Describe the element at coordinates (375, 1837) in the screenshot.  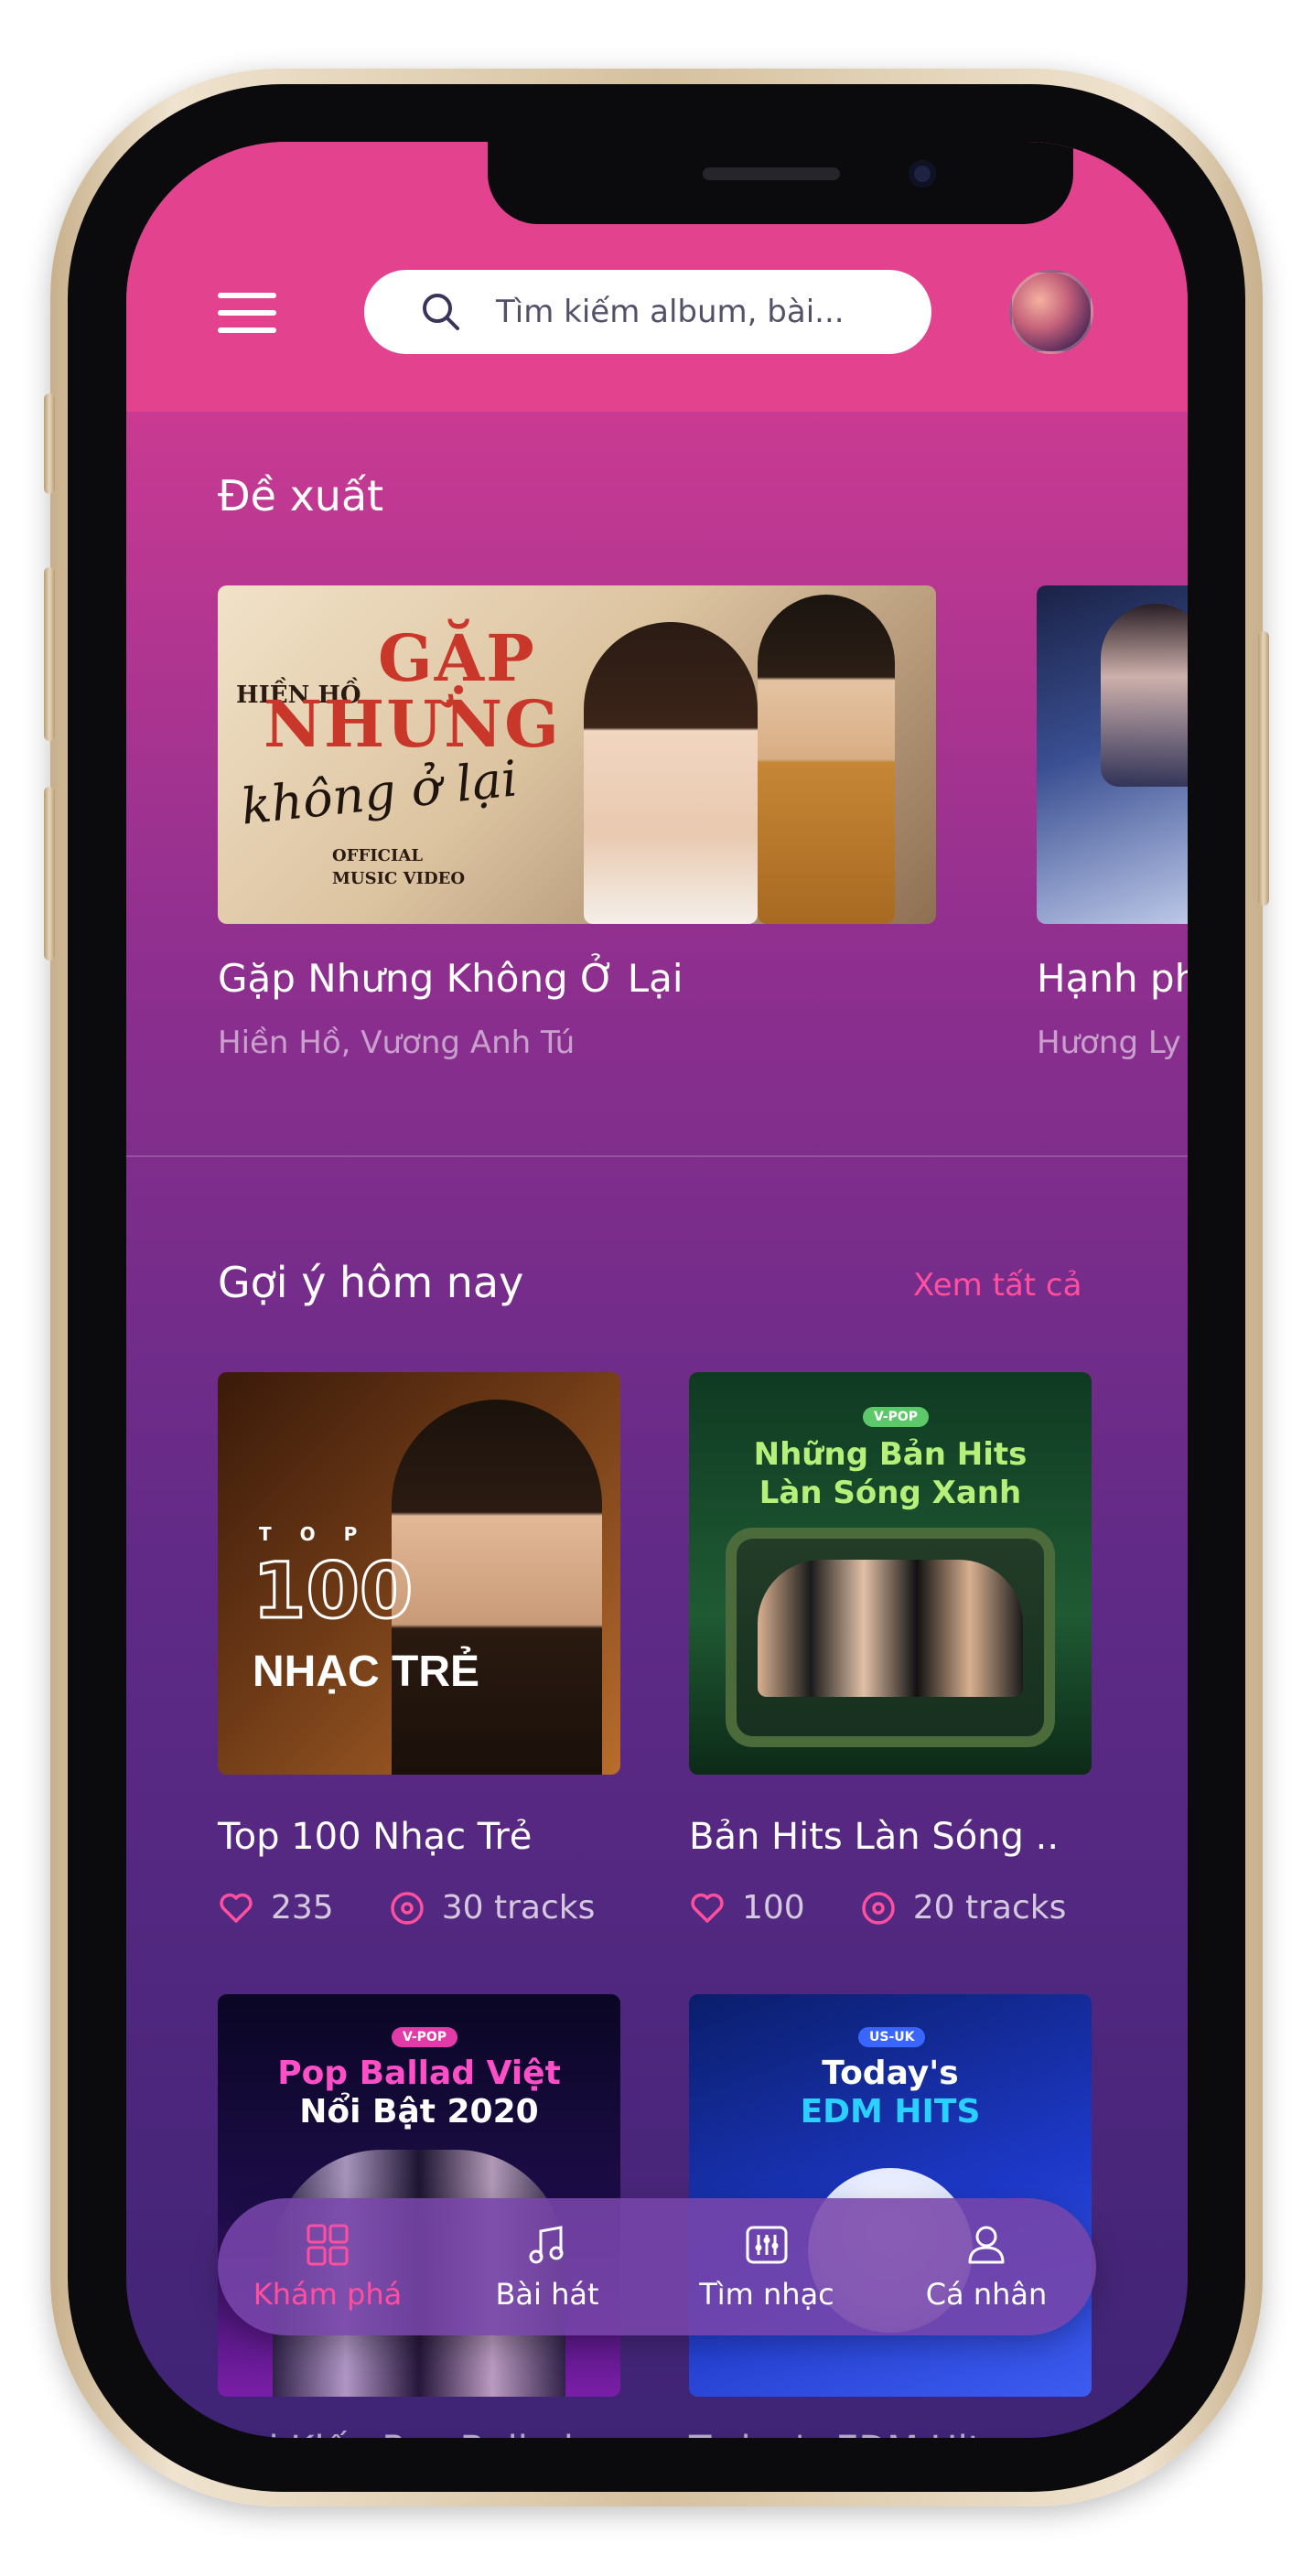
I see `album-title: Top 100 Nhạc Trẻ` at that location.